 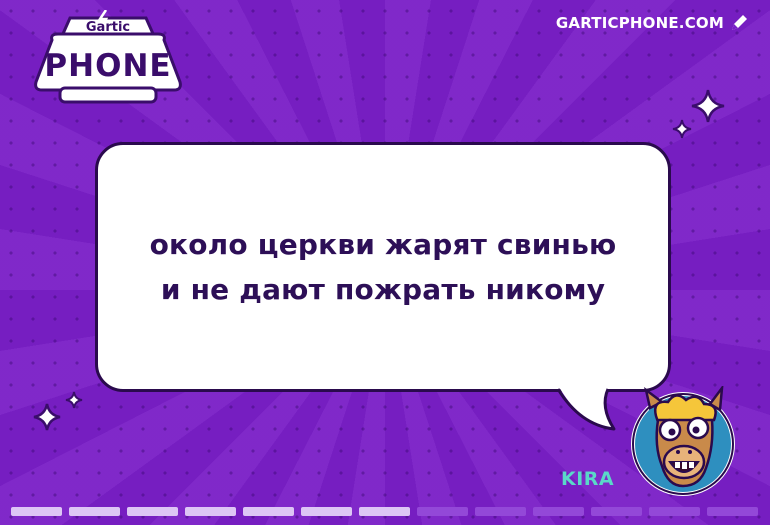 I want to click on site-link: GARTICPHONE.COM, so click(x=652, y=23).